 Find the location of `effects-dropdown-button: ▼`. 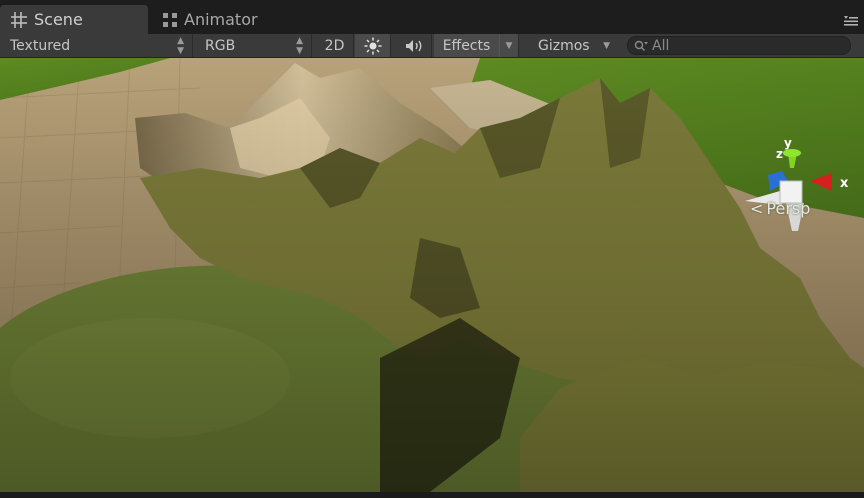

effects-dropdown-button: ▼ is located at coordinates (509, 45).